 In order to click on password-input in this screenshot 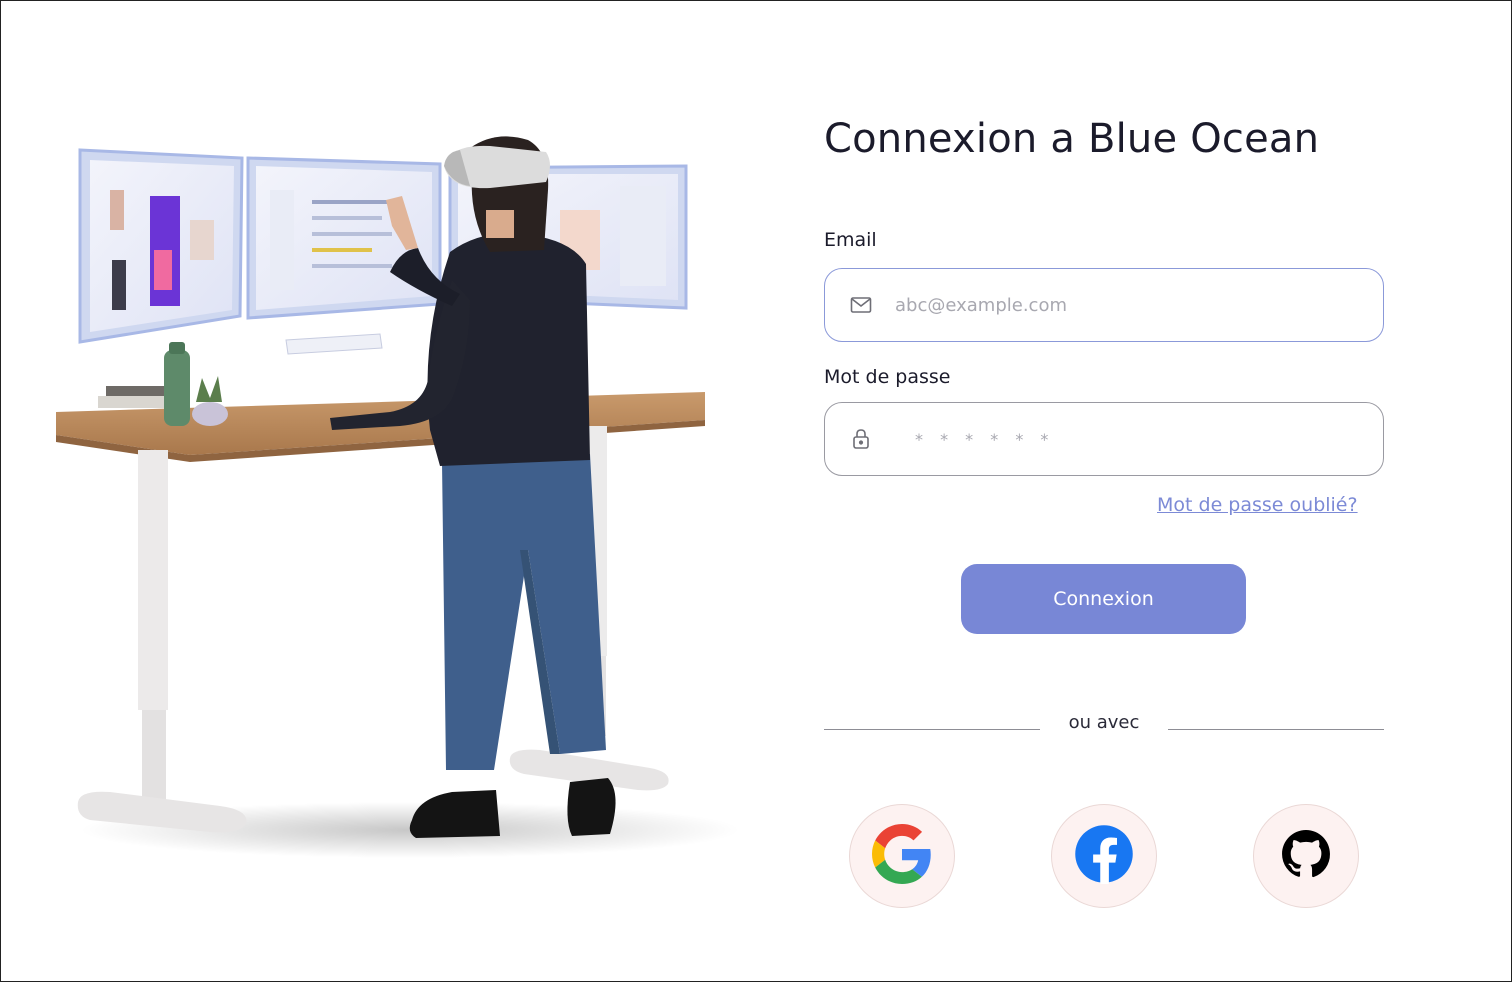, I will do `click(1150, 439)`.